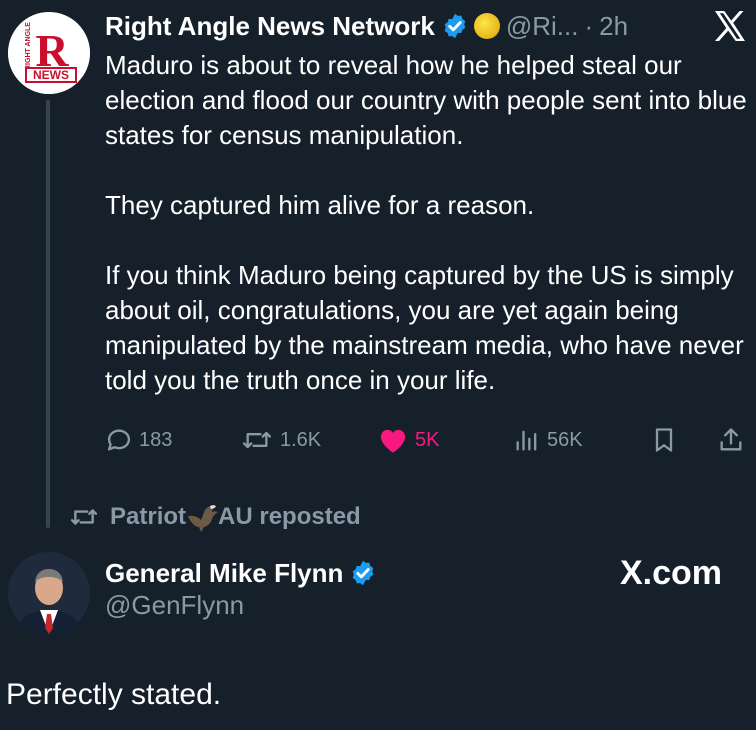 This screenshot has width=756, height=730. Describe the element at coordinates (138, 440) in the screenshot. I see `reply-button: 183` at that location.